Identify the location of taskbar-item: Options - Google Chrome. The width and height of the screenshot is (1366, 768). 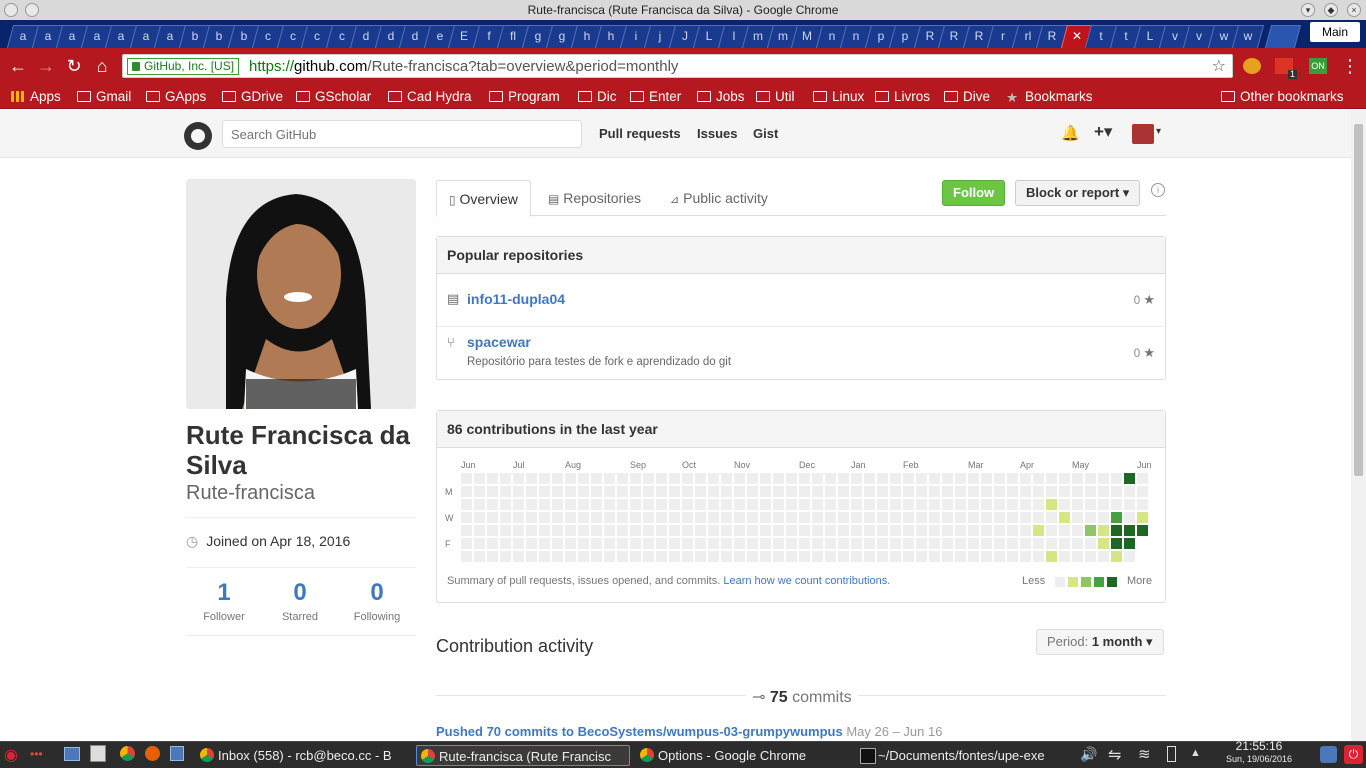
(743, 755).